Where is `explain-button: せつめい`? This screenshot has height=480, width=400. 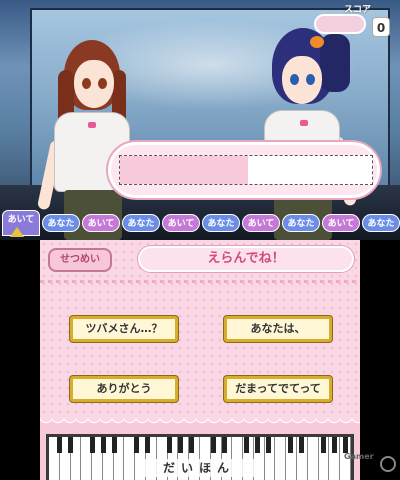
explain-button: せつめい is located at coordinates (80, 260).